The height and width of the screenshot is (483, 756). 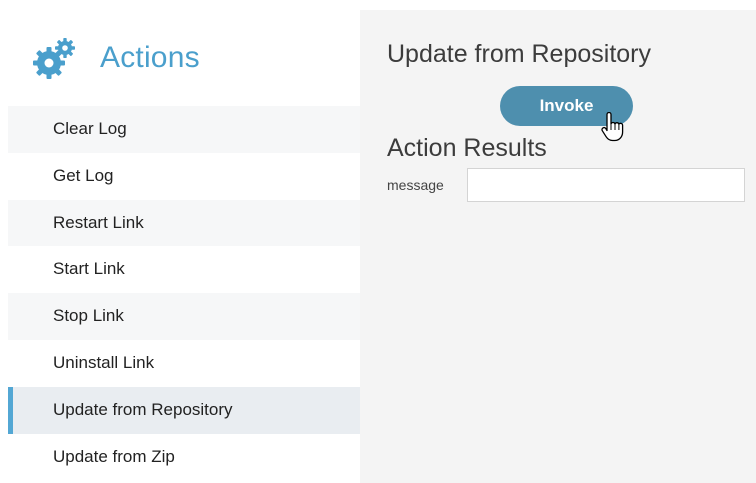 I want to click on action-results-title: Action Results, so click(x=467, y=148).